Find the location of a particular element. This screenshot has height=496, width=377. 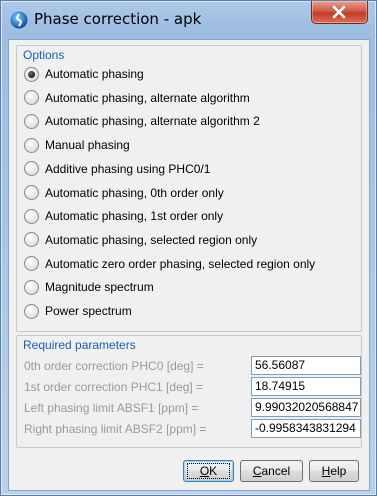

radio-option: Automatic phasing, selected region only is located at coordinates (140, 240).